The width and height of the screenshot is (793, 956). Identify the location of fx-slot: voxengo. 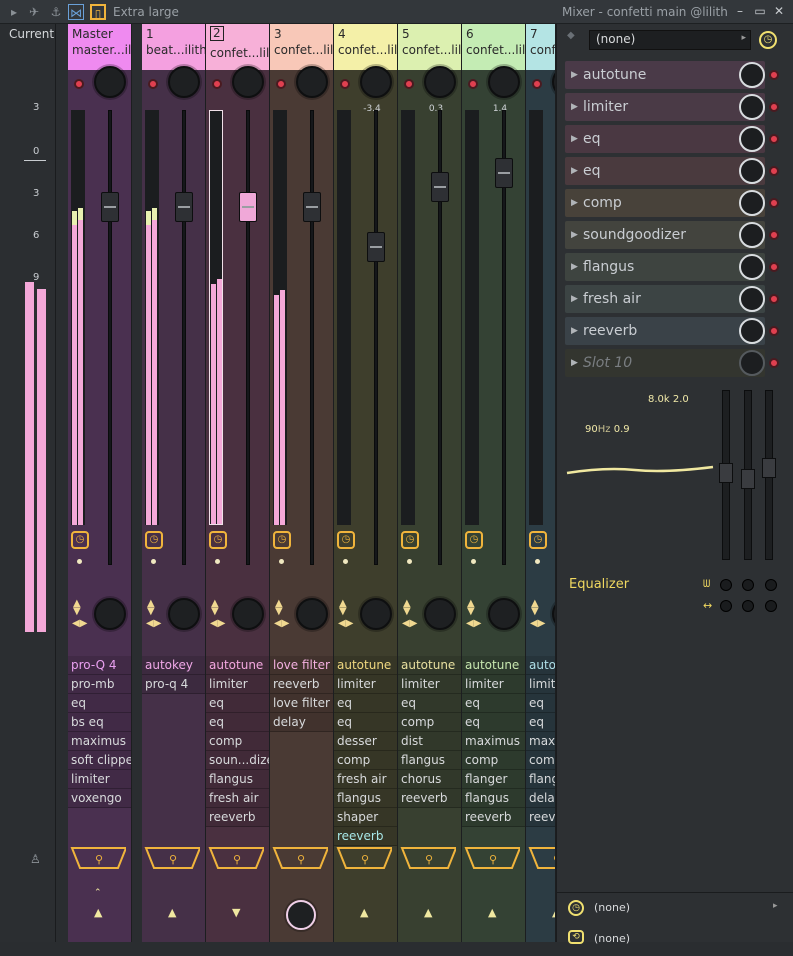
(99, 798).